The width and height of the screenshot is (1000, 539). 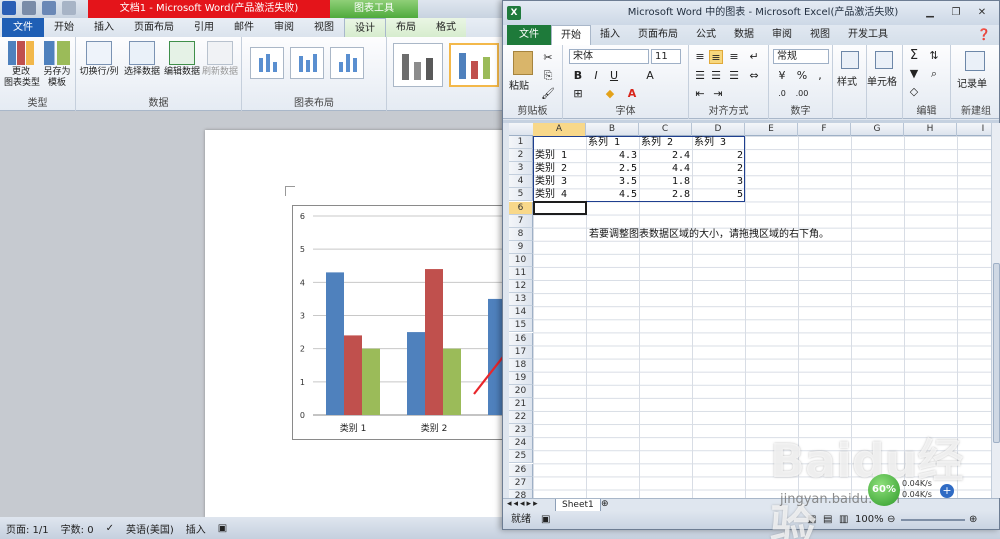 I want to click on speed-widget-plus-icon: +, so click(x=947, y=491).